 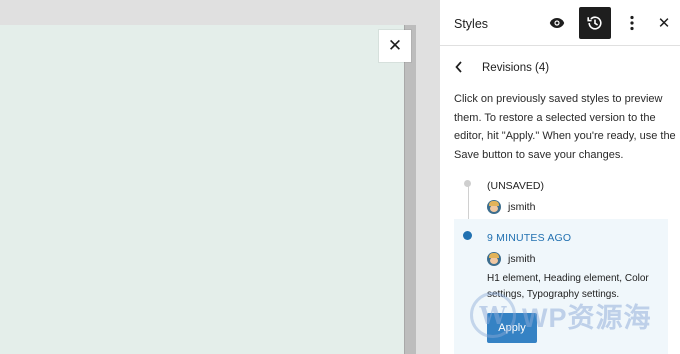 I want to click on revision-unsaved: (UNSAVED) jsmith, so click(x=559, y=193).